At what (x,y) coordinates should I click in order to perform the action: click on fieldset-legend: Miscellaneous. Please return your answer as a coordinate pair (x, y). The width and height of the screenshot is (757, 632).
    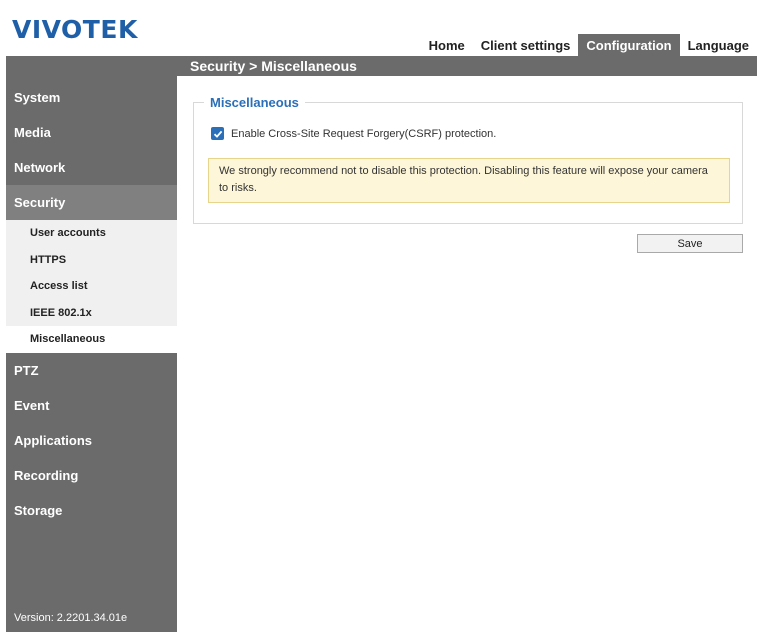
    Looking at the image, I should click on (254, 102).